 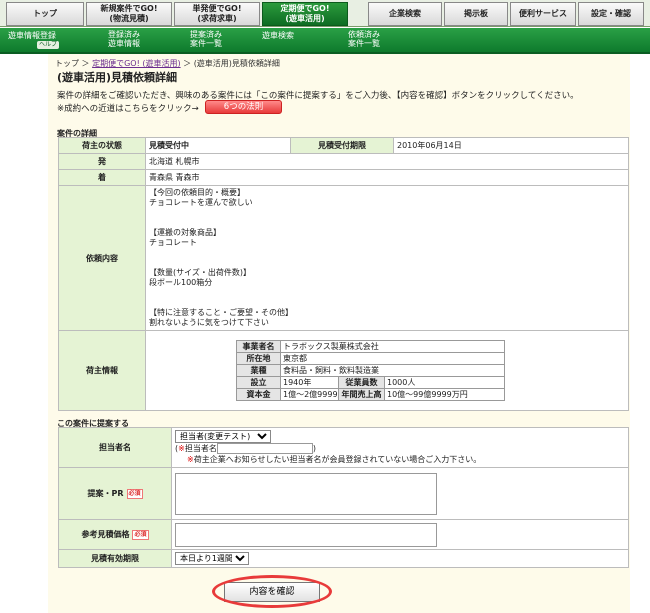 What do you see at coordinates (181, 448) in the screenshot?
I see `person-name-mark: ※` at bounding box center [181, 448].